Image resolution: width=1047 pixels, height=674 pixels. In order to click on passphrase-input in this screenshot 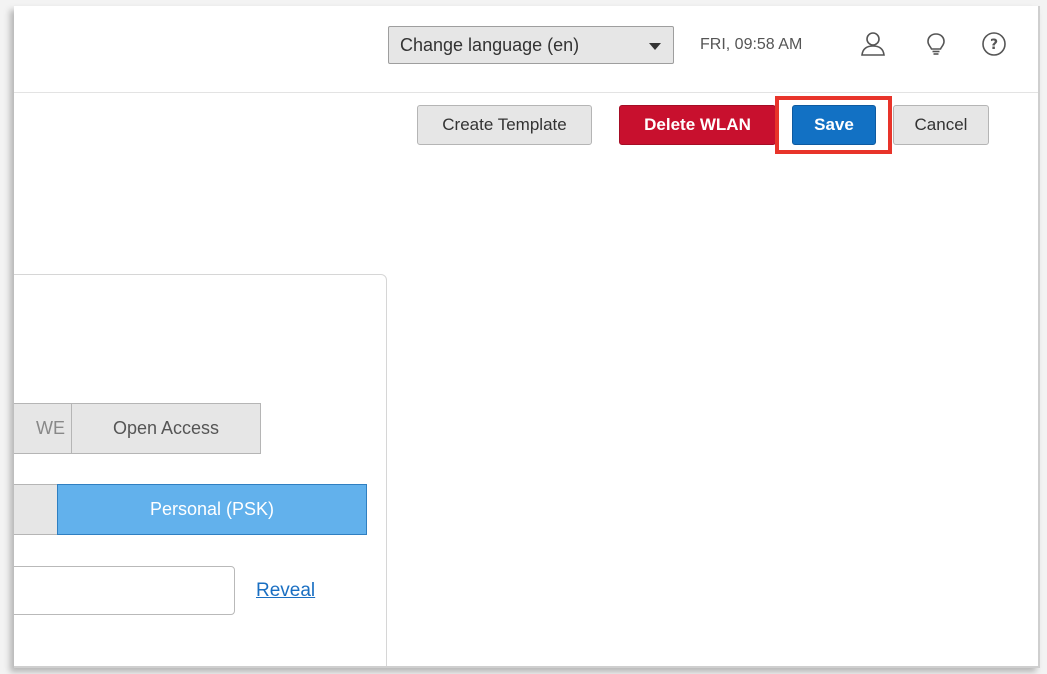, I will do `click(124, 590)`.